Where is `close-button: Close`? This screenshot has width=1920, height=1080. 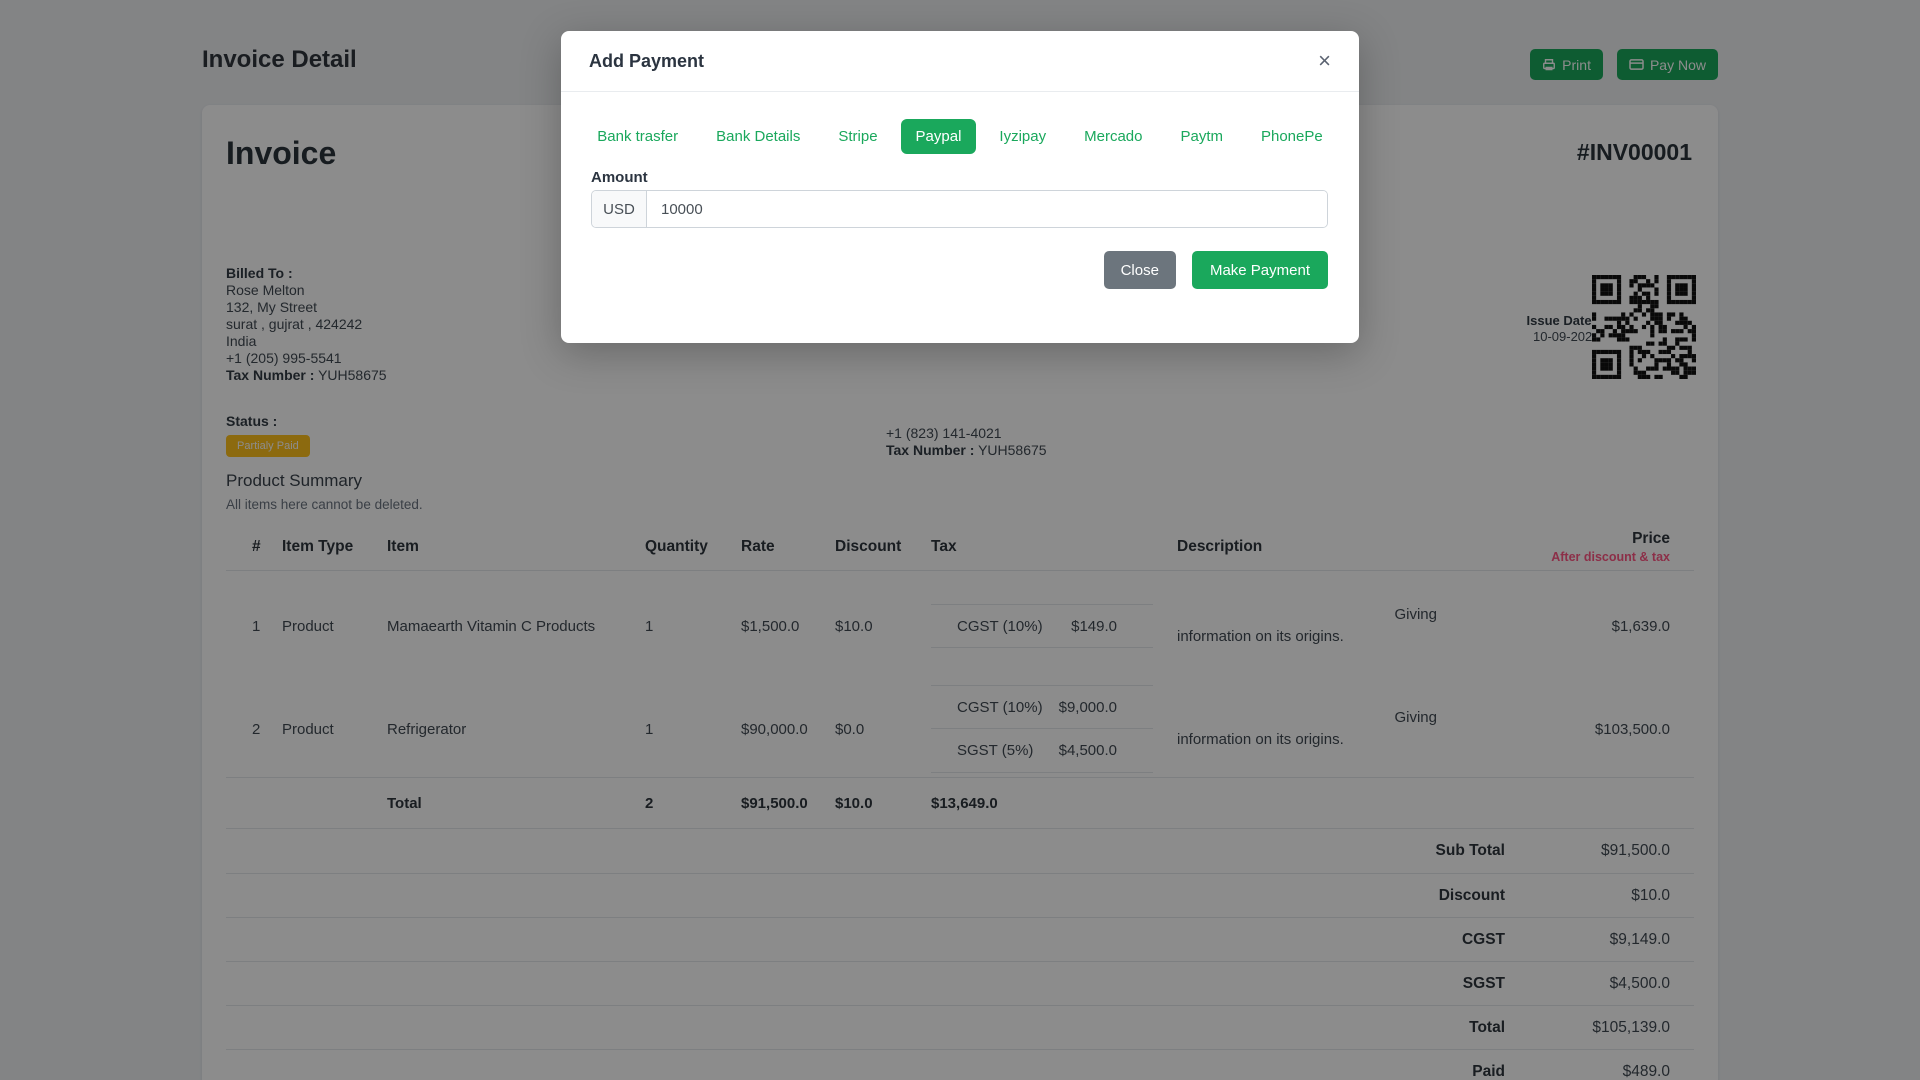 close-button: Close is located at coordinates (1139, 270).